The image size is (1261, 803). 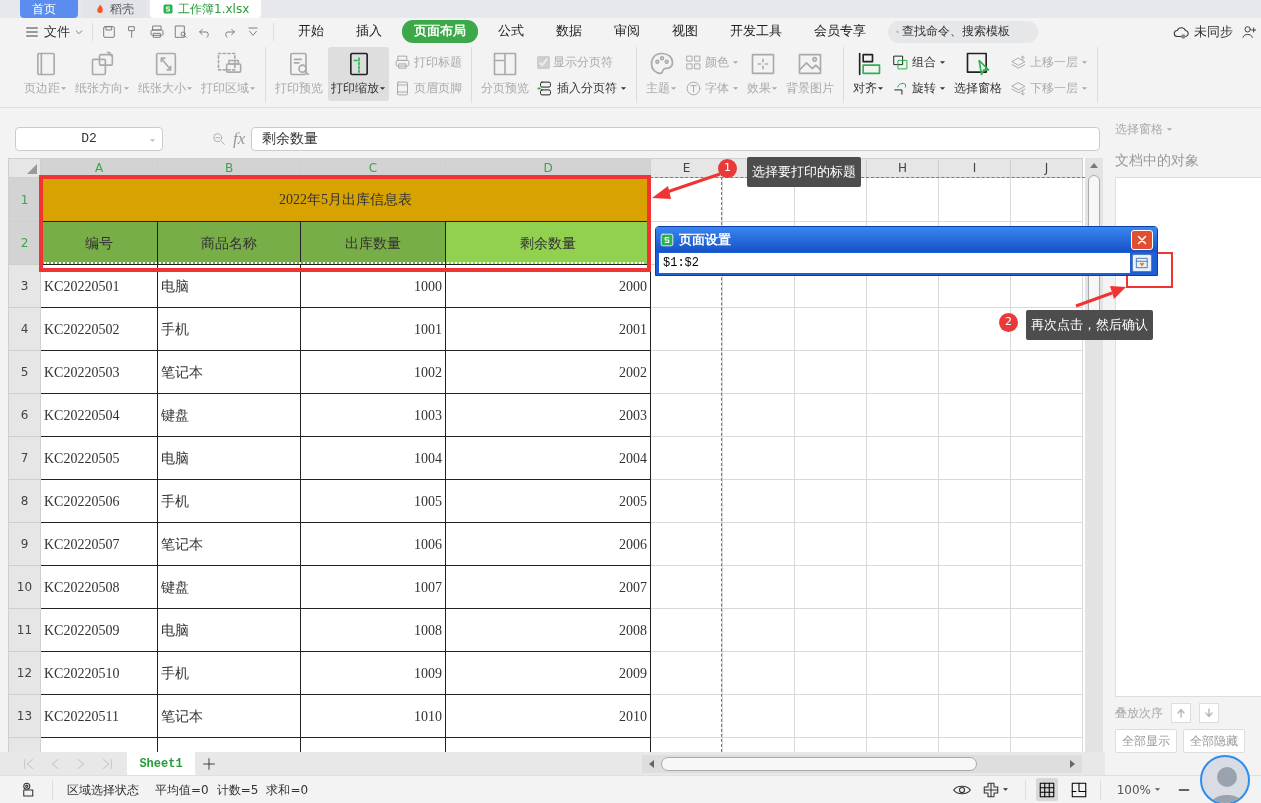 What do you see at coordinates (99, 415) in the screenshot?
I see `table-cell: KC20220504` at bounding box center [99, 415].